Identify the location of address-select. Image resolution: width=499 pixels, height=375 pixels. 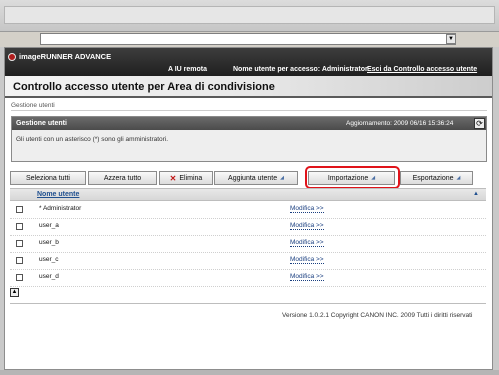
(248, 39).